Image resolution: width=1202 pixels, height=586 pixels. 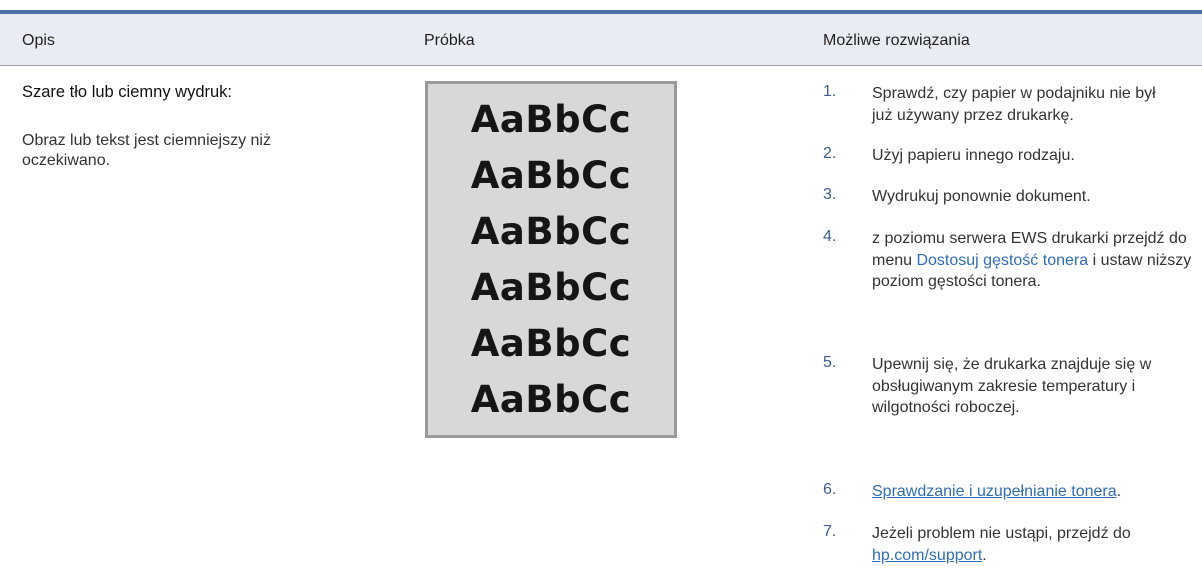 I want to click on solution-text-part: Jeżeli problem nie ustąpi, przejdź do, so click(x=1001, y=533).